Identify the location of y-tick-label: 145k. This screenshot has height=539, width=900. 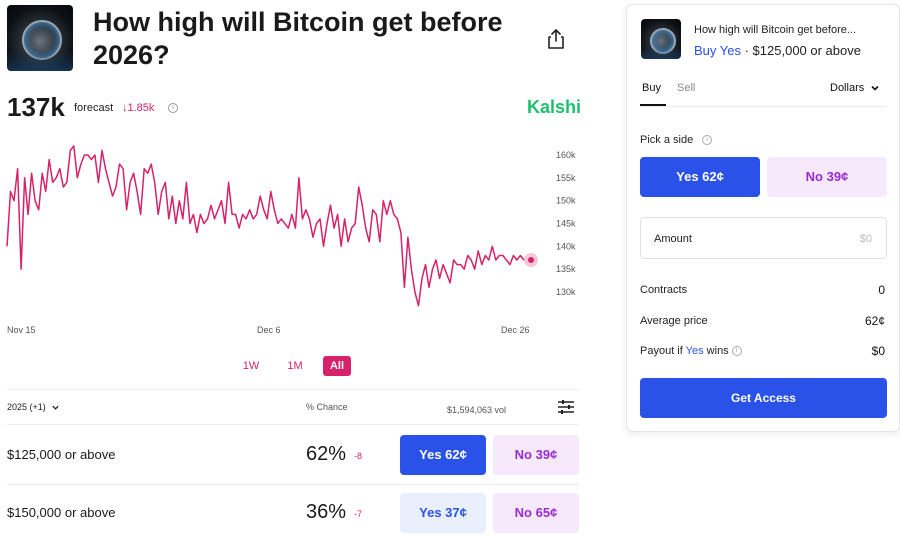
(566, 224).